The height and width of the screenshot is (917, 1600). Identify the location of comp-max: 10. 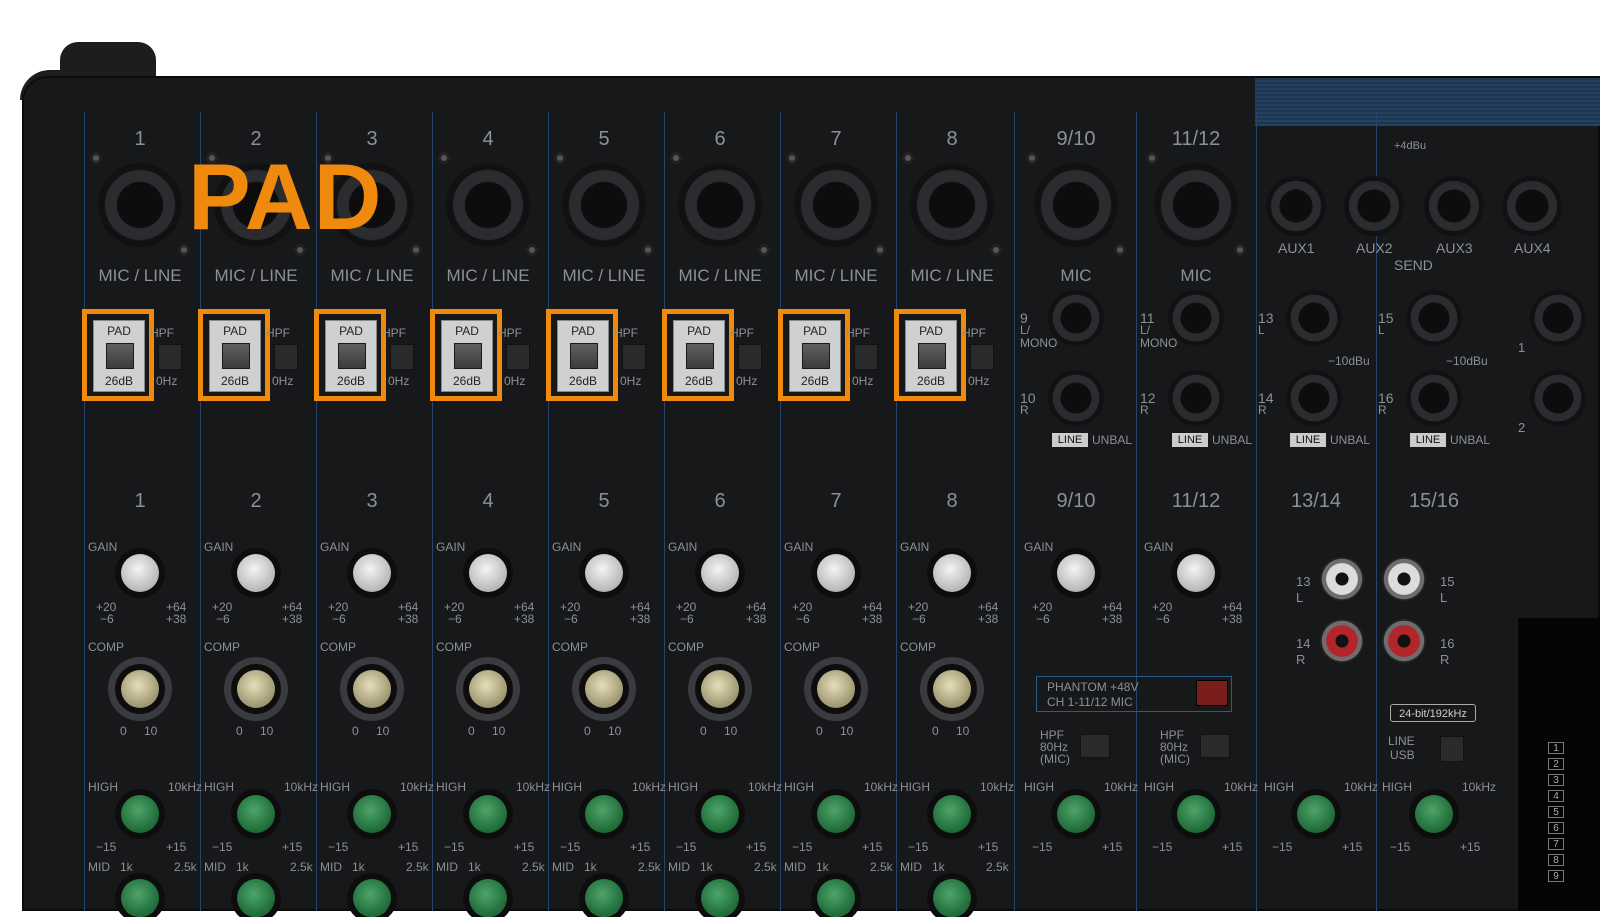
(847, 731).